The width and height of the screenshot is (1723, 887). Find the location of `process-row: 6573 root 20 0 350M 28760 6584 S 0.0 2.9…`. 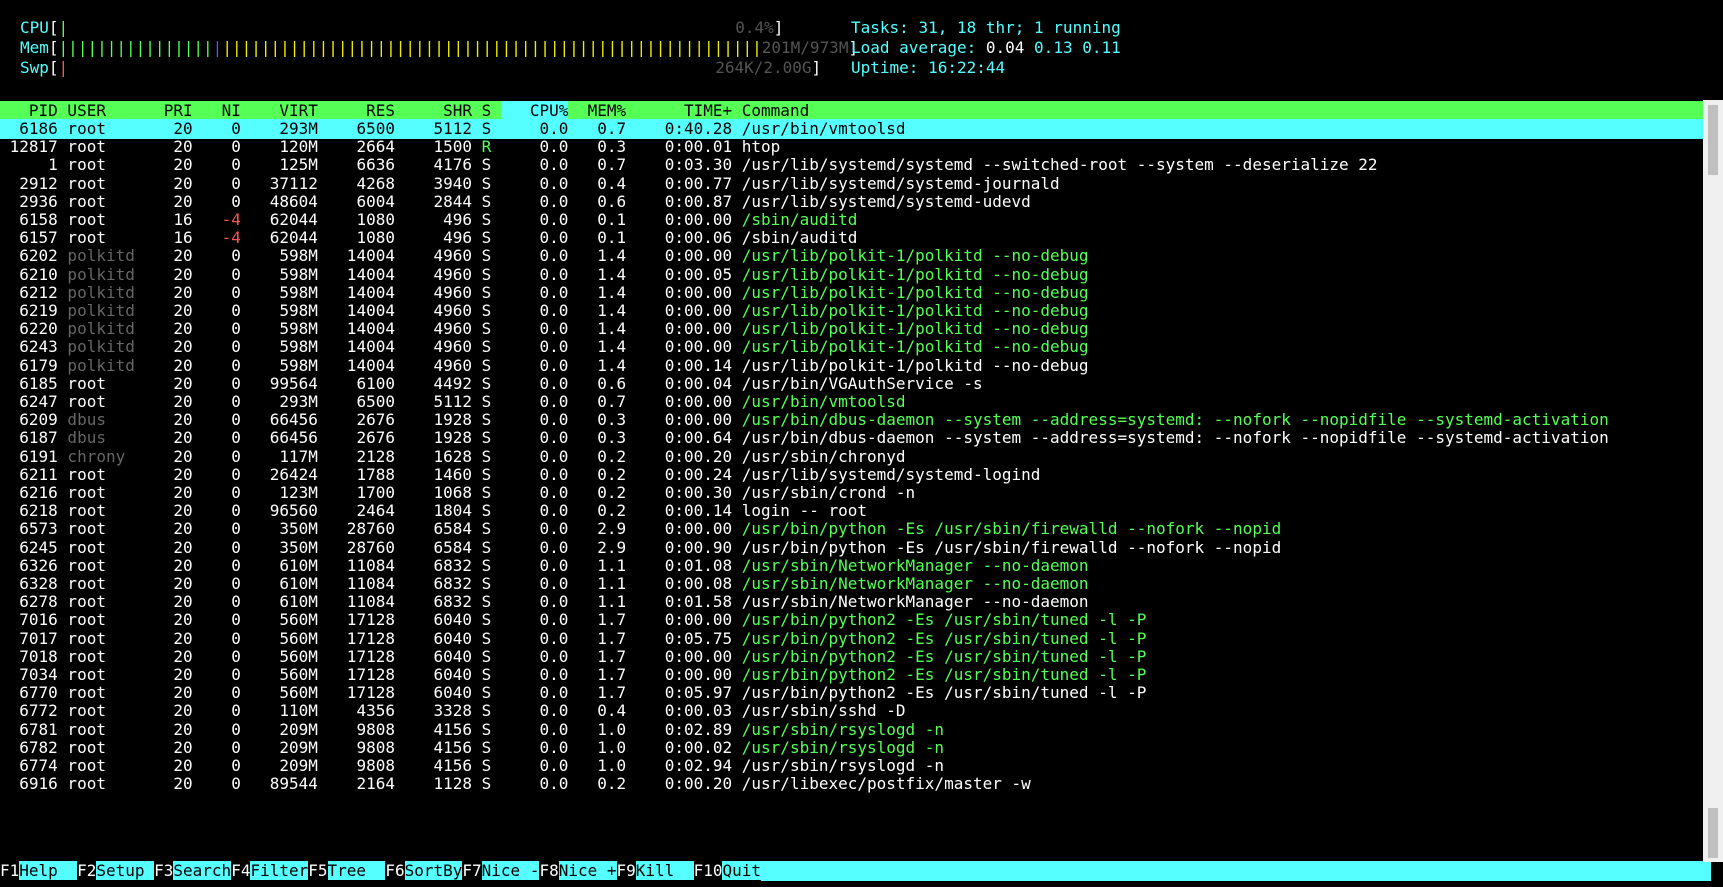

process-row: 6573 root 20 0 350M 28760 6584 S 0.0 2.9… is located at coordinates (851, 529).